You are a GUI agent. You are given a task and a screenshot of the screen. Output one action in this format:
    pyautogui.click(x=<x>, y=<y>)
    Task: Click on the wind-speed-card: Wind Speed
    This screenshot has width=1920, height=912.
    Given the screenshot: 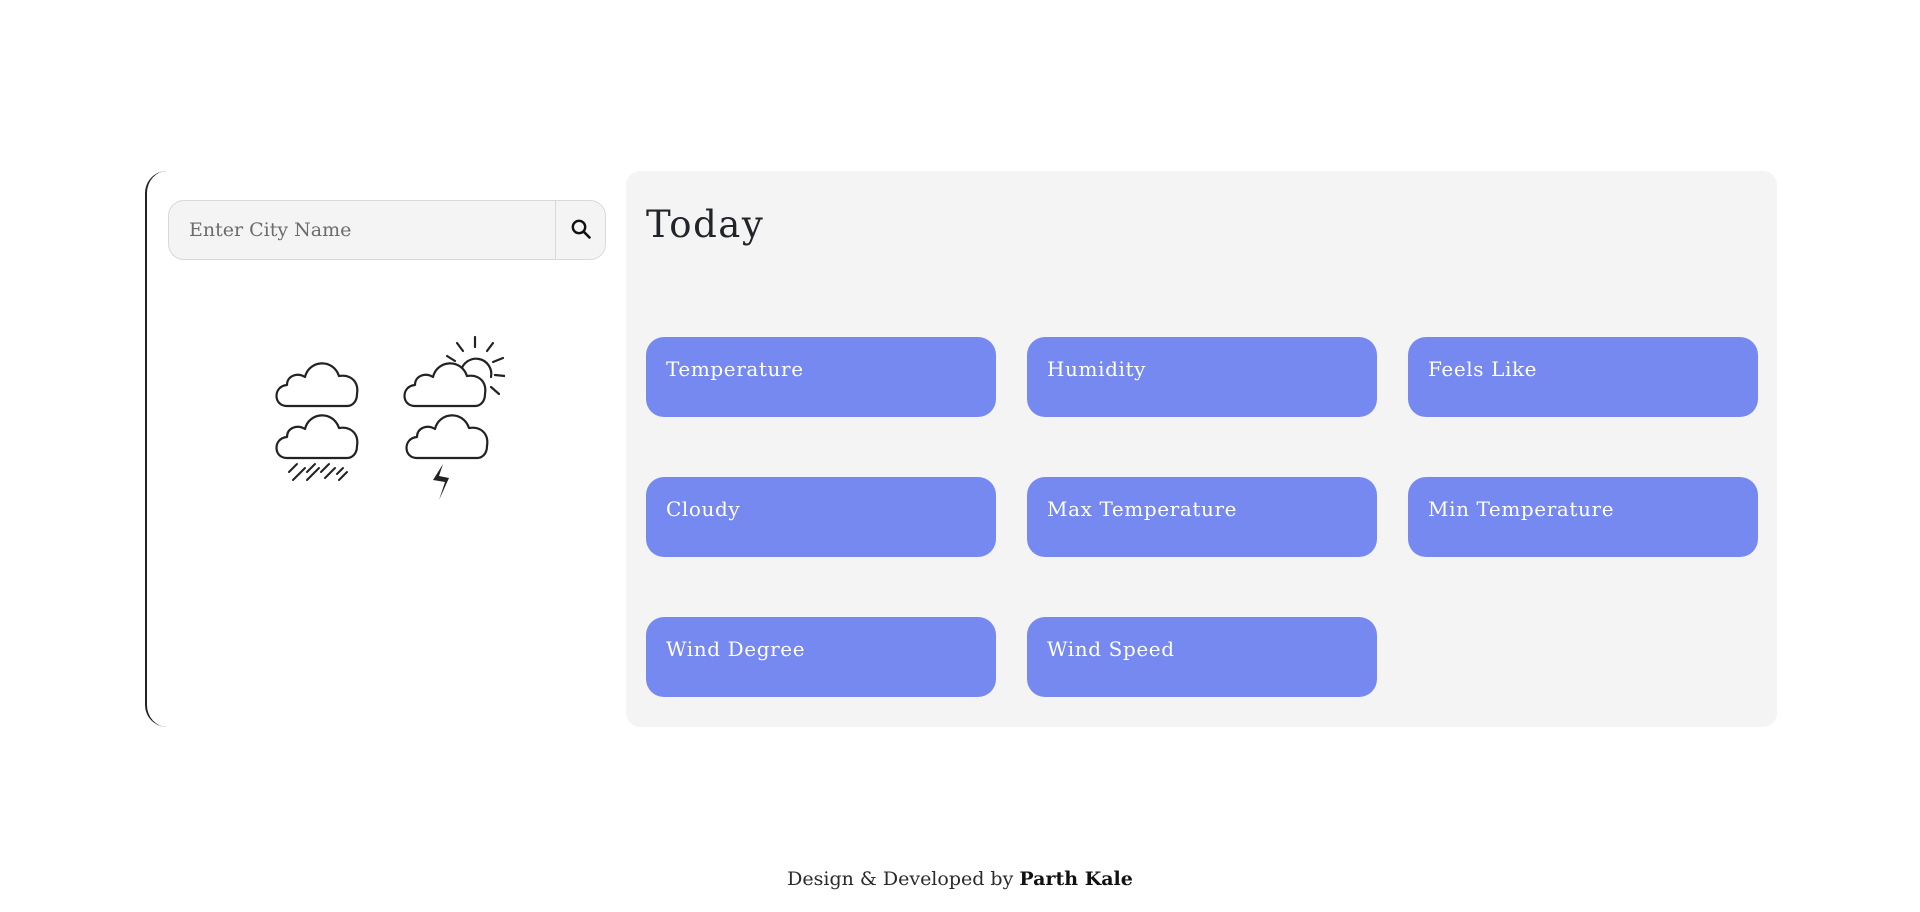 What is the action you would take?
    pyautogui.click(x=1202, y=657)
    